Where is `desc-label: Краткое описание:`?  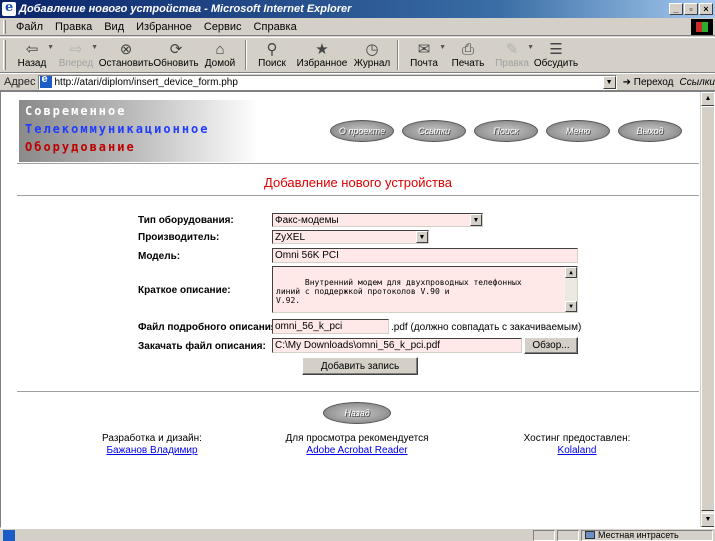 desc-label: Краткое описание: is located at coordinates (184, 290).